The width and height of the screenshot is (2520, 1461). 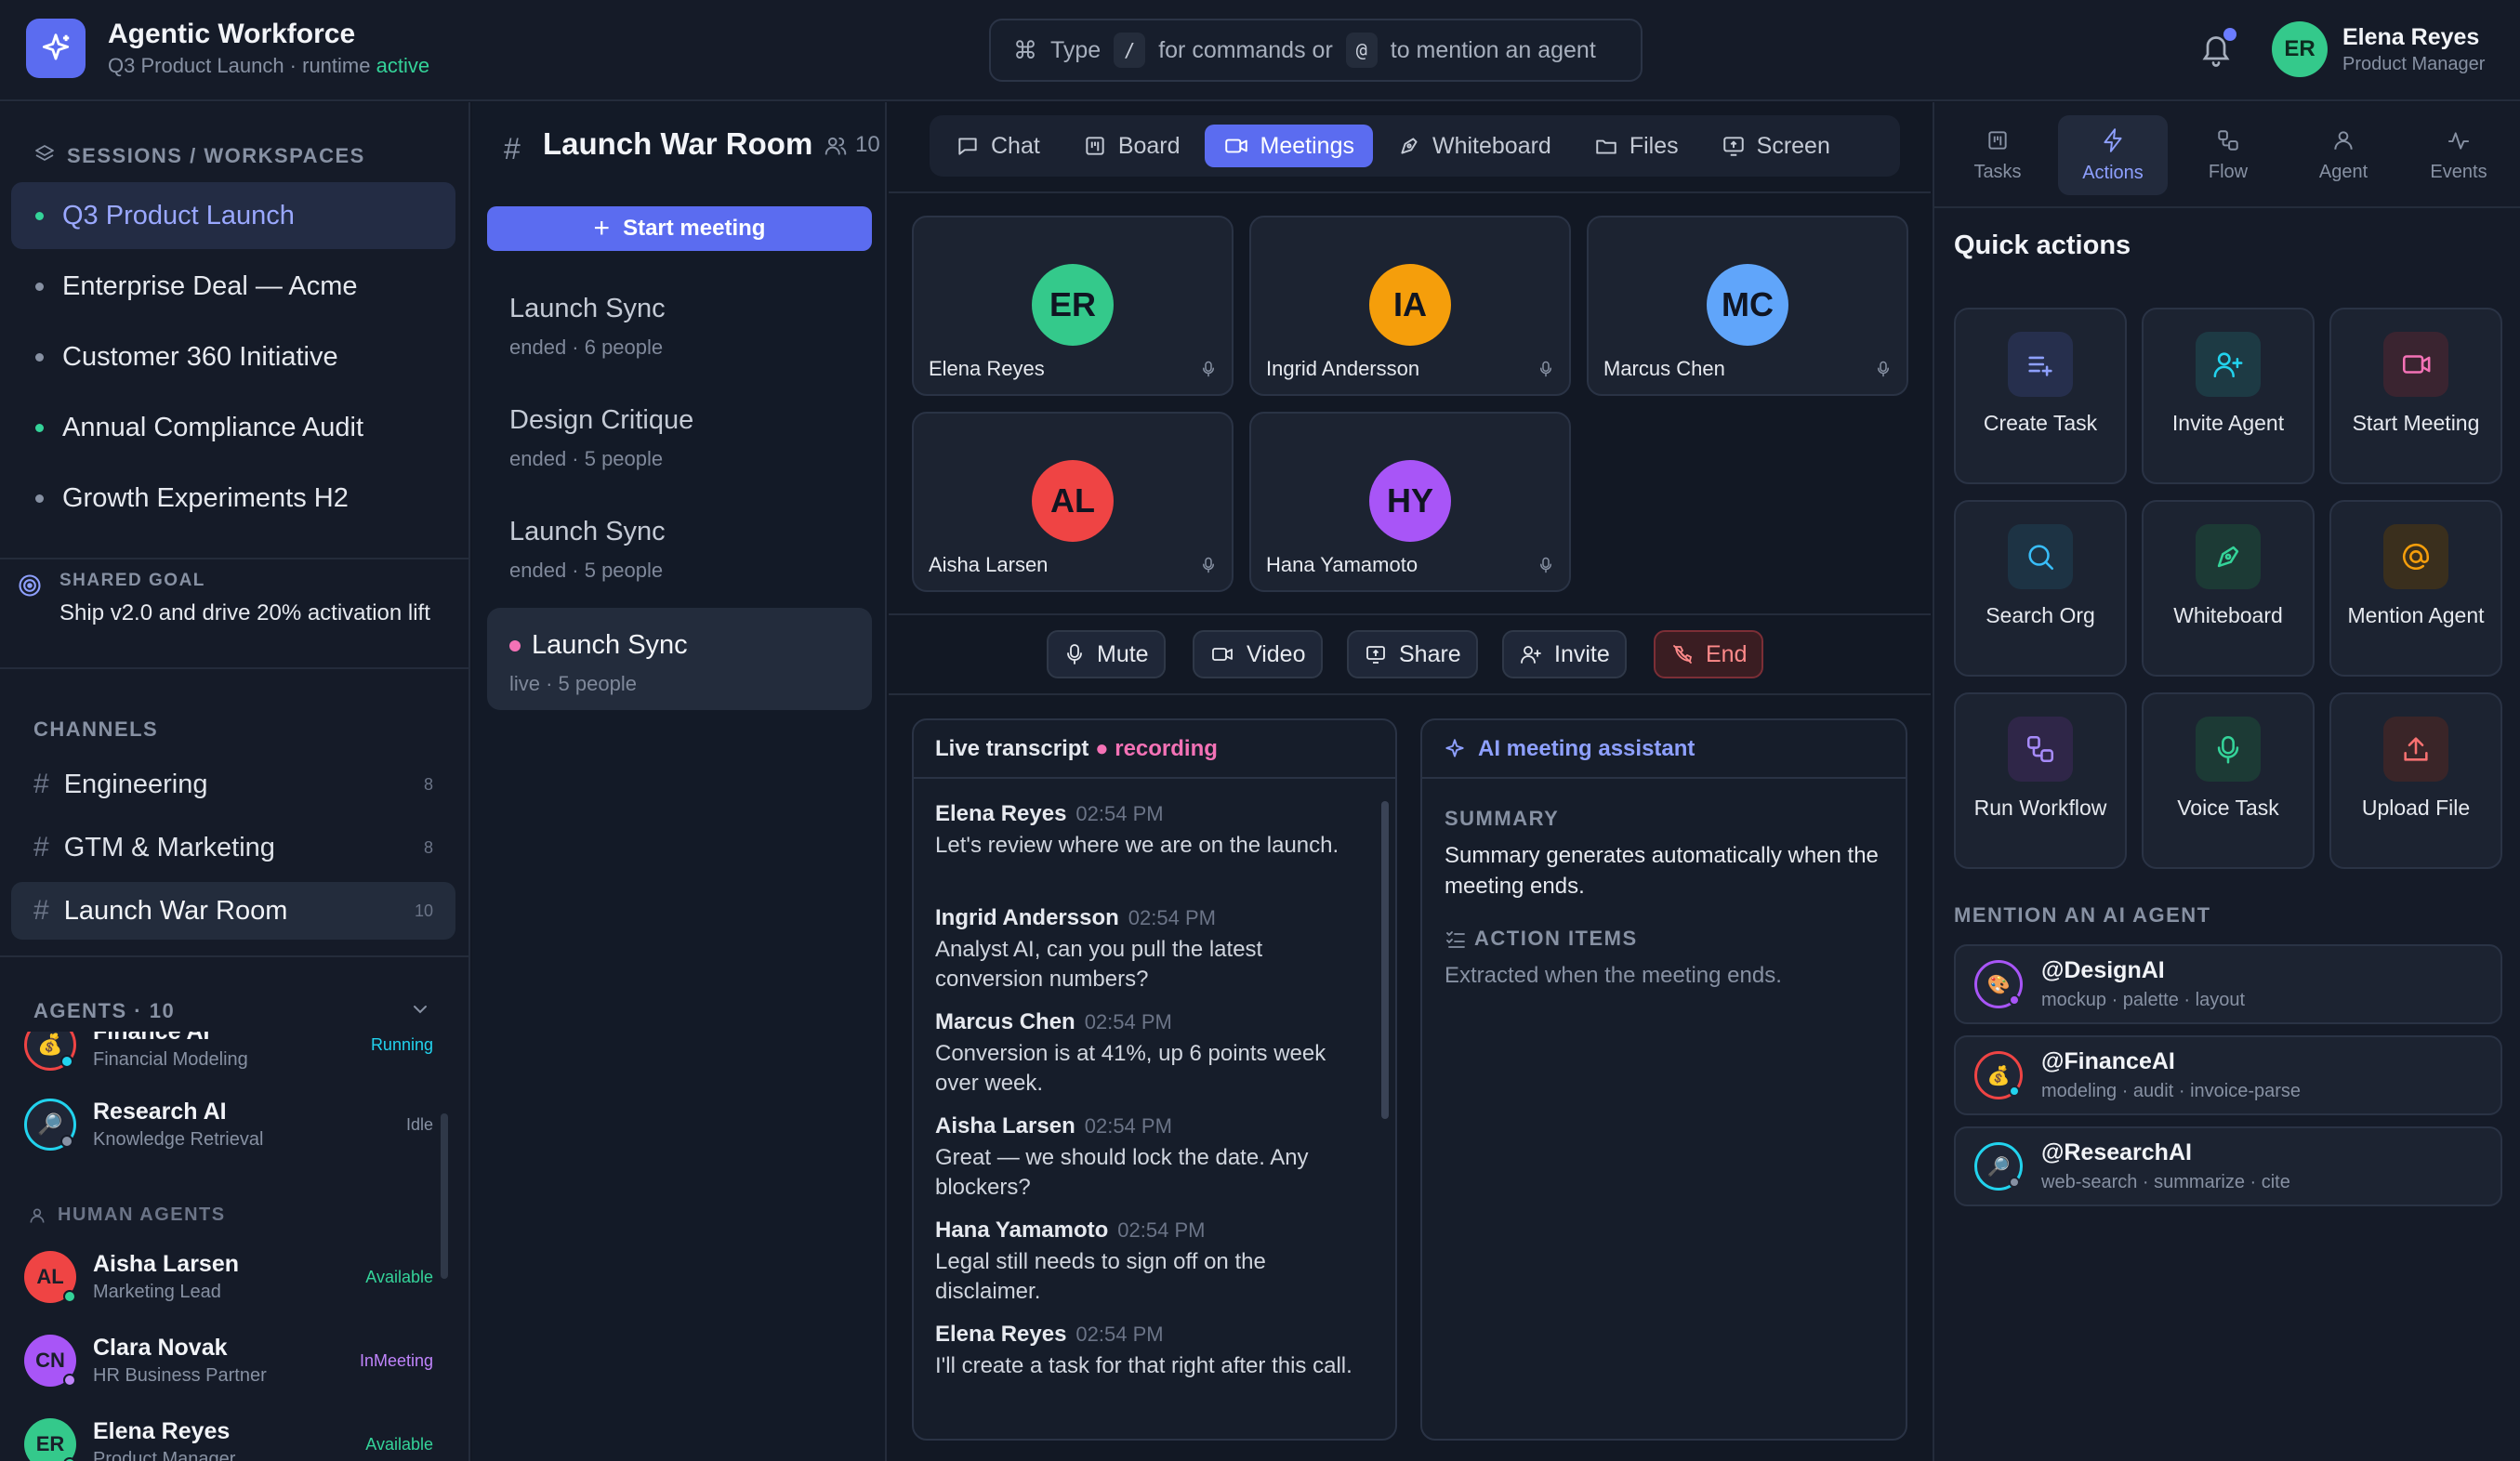 What do you see at coordinates (104, 1010) in the screenshot?
I see `agents-label: AGENTS · 10` at bounding box center [104, 1010].